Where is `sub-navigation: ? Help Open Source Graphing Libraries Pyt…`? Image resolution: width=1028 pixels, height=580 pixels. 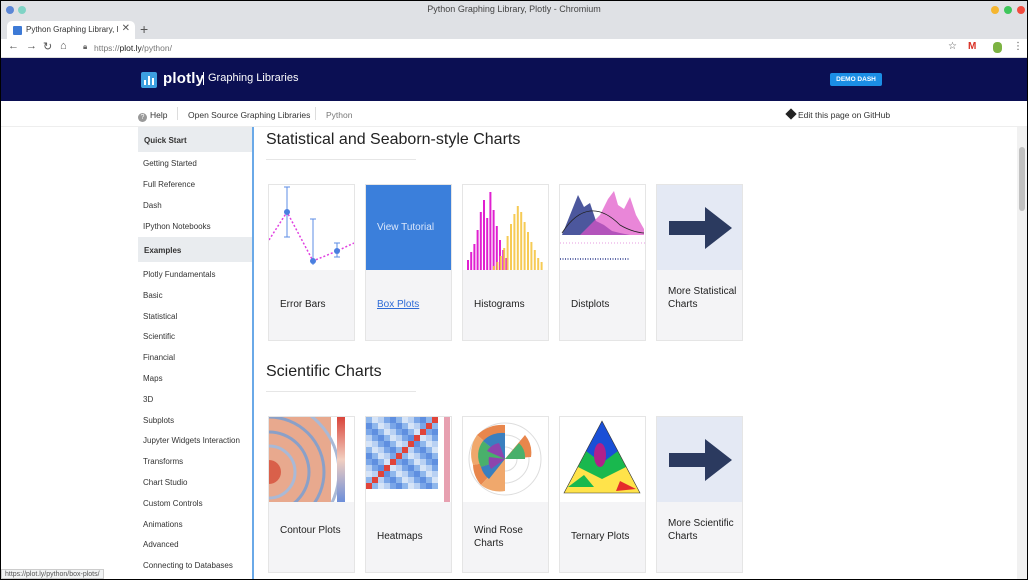
sub-navigation: ? Help Open Source Graphing Libraries Pyt… is located at coordinates (514, 114).